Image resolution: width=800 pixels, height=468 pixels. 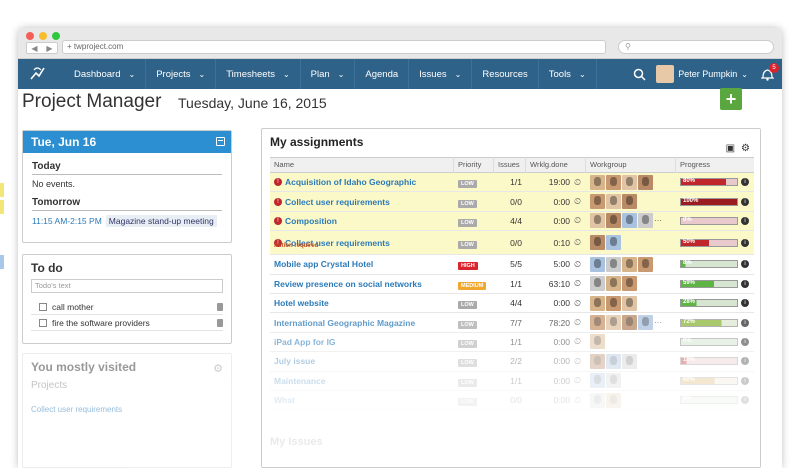 What do you see at coordinates (639, 74) in the screenshot?
I see `search-icon` at bounding box center [639, 74].